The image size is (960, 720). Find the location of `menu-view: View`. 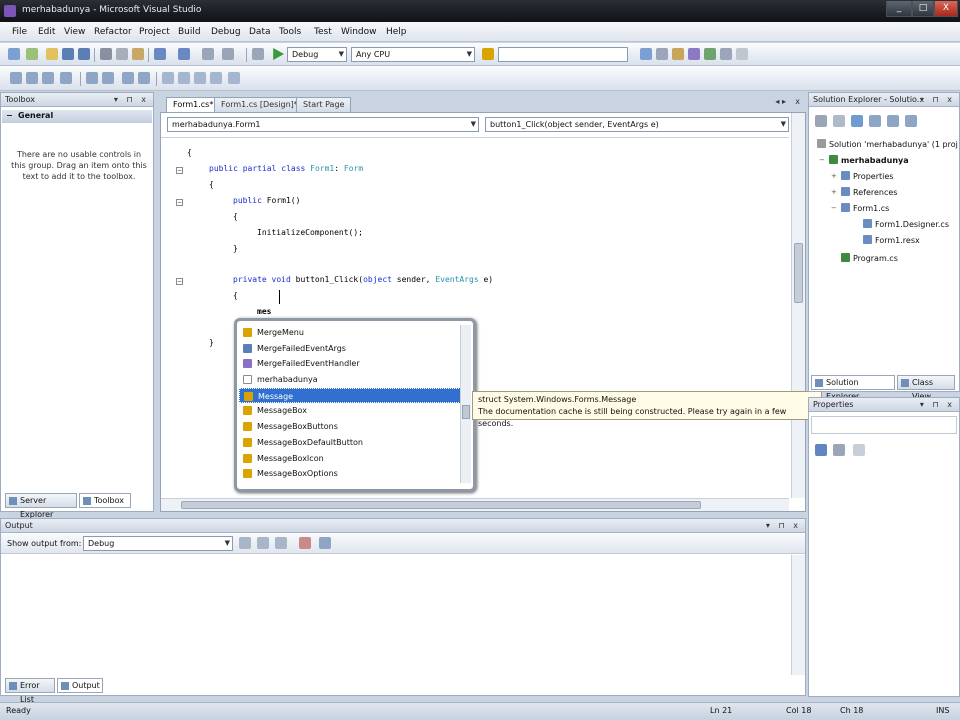

menu-view: View is located at coordinates (74, 32).